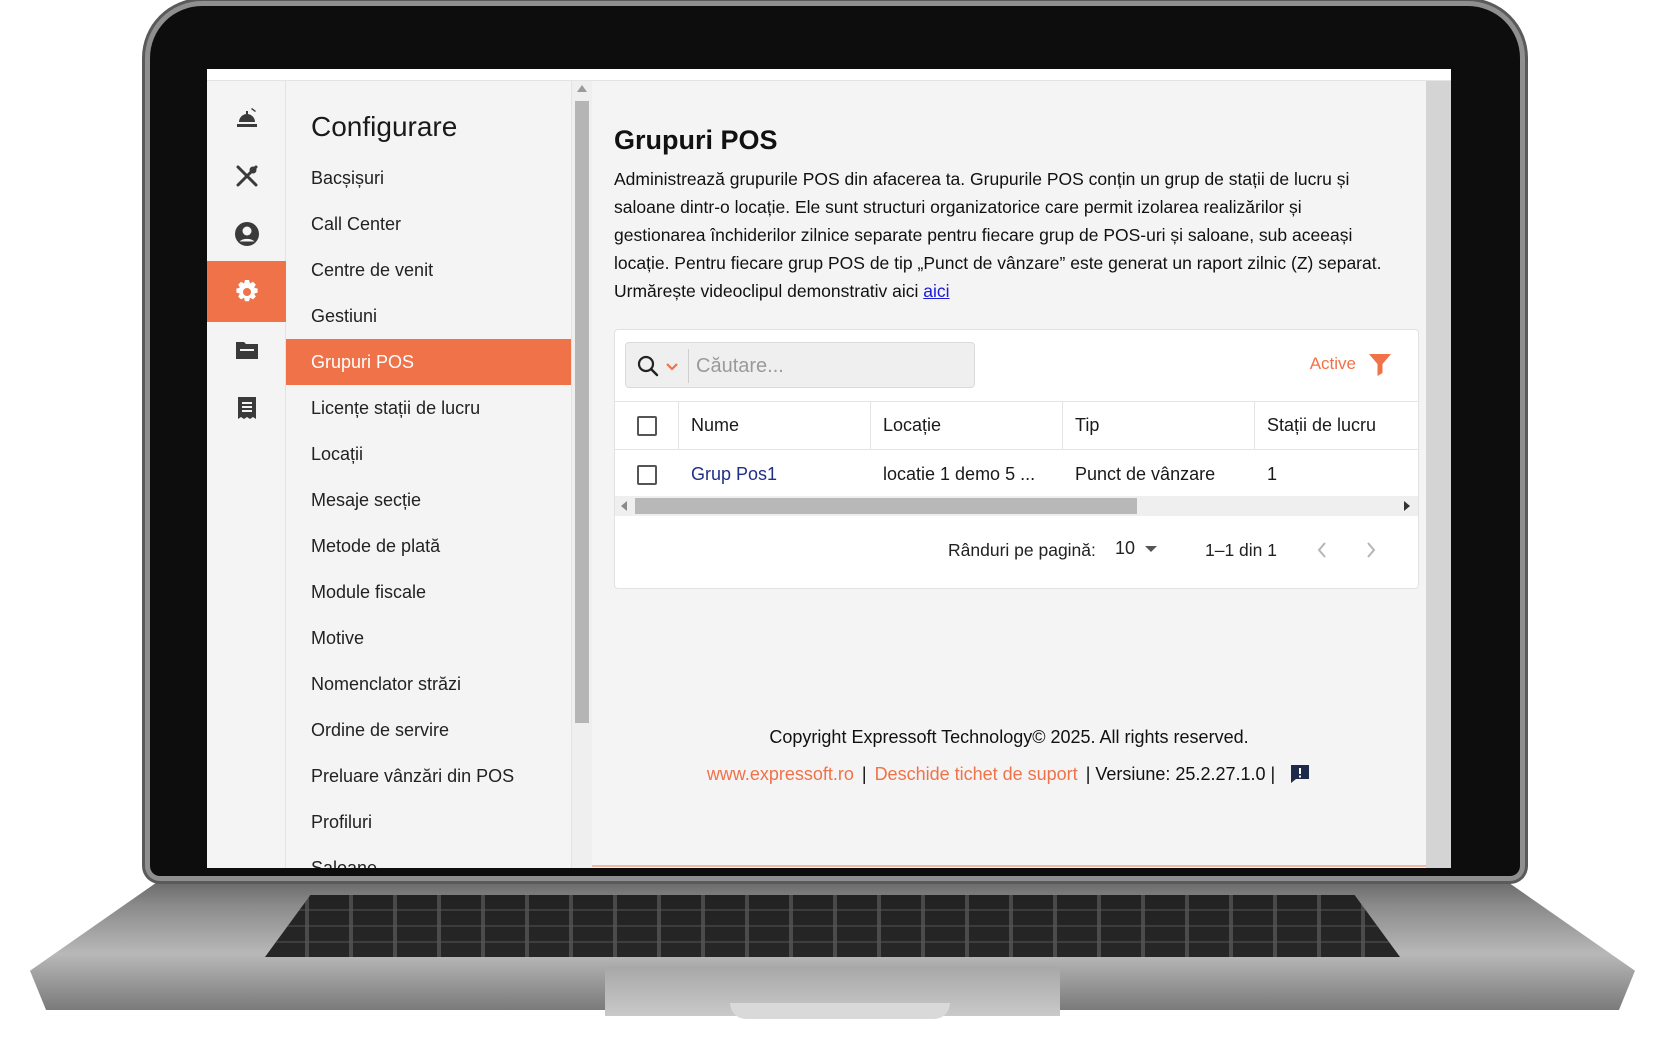  Describe the element at coordinates (428, 178) in the screenshot. I see `menu-item: Bacșișuri` at that location.